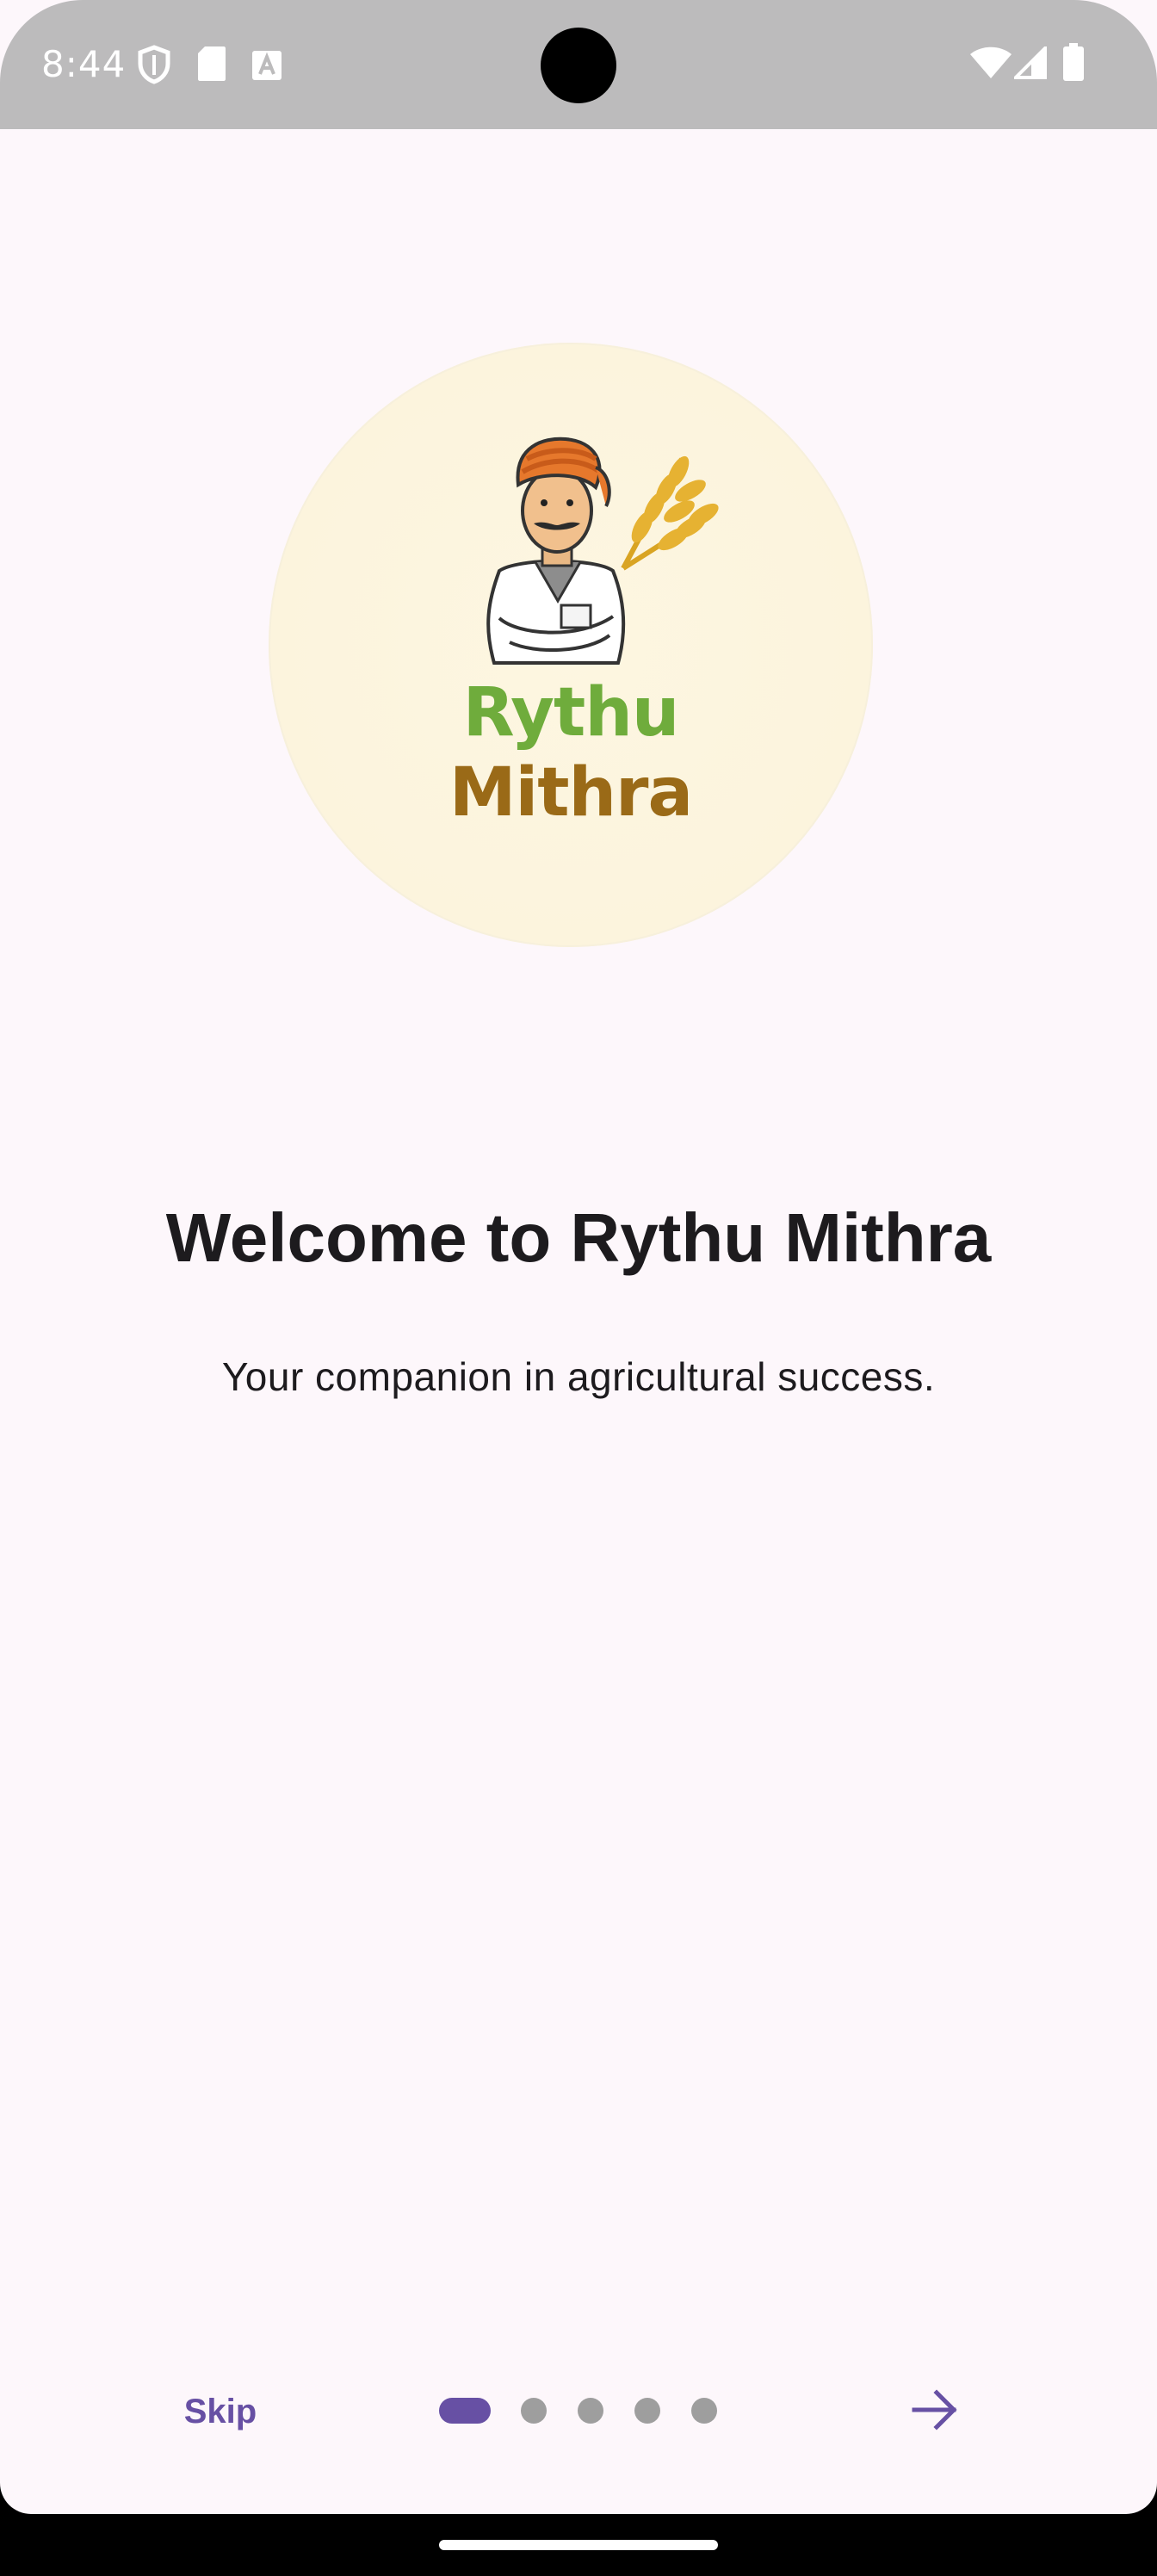 The height and width of the screenshot is (2576, 1157). Describe the element at coordinates (670, 513) in the screenshot. I see `wheat-icon` at that location.